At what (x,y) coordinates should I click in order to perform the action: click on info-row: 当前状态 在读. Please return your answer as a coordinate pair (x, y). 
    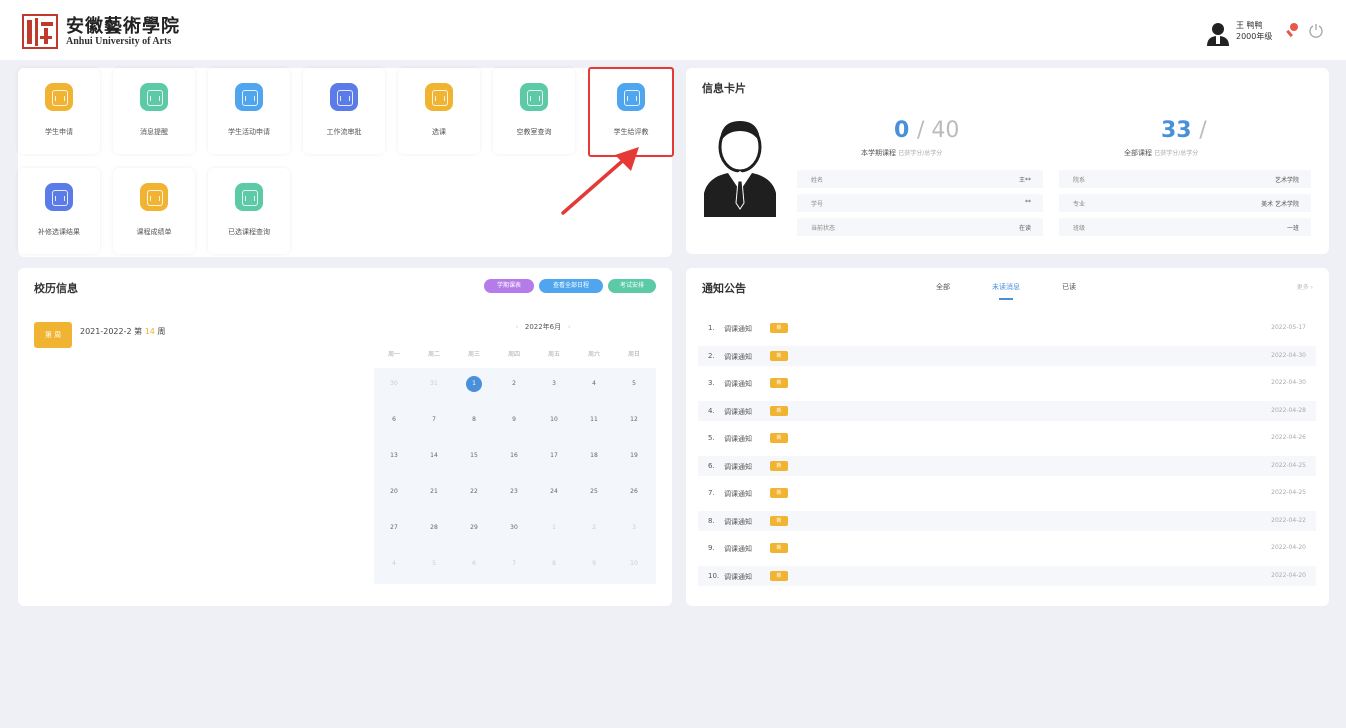
    Looking at the image, I should click on (920, 227).